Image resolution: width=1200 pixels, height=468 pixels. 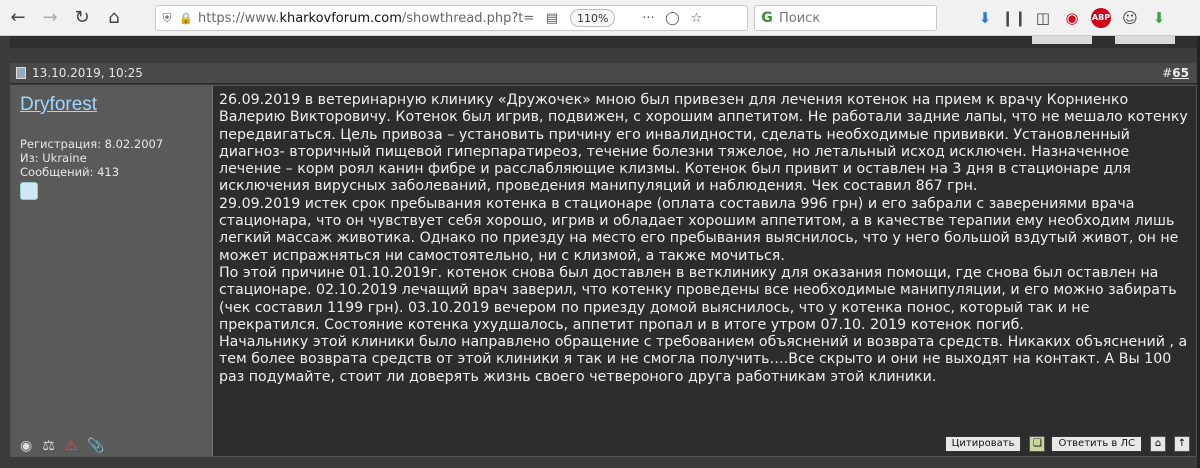 I want to click on forward-icon: →, so click(x=50, y=18).